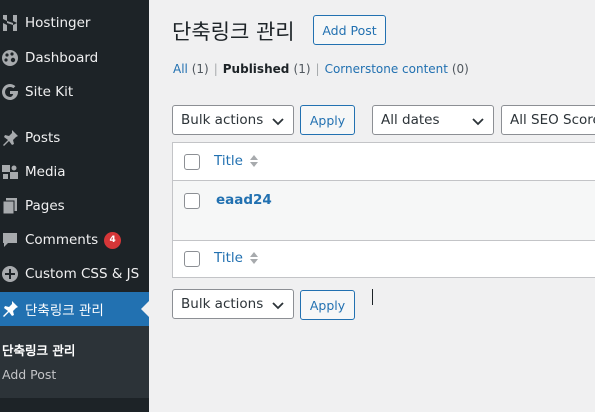  Describe the element at coordinates (233, 32) in the screenshot. I see `page-title: 단축링크 관리` at that location.